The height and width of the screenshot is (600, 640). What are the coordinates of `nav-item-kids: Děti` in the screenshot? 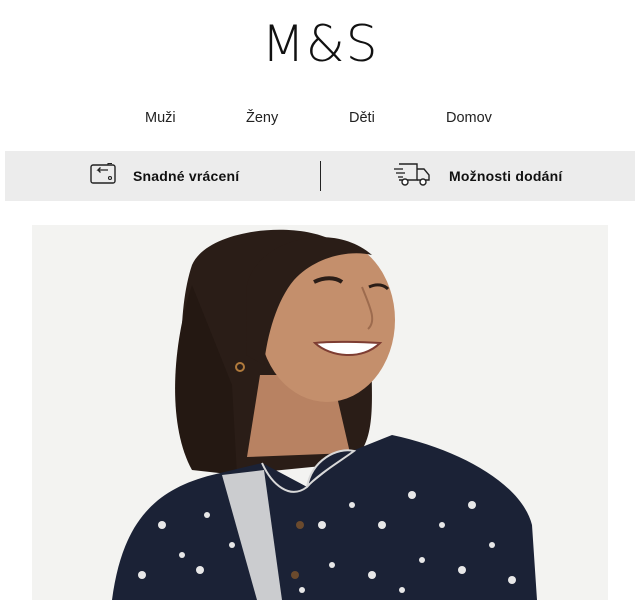 It's located at (362, 118).